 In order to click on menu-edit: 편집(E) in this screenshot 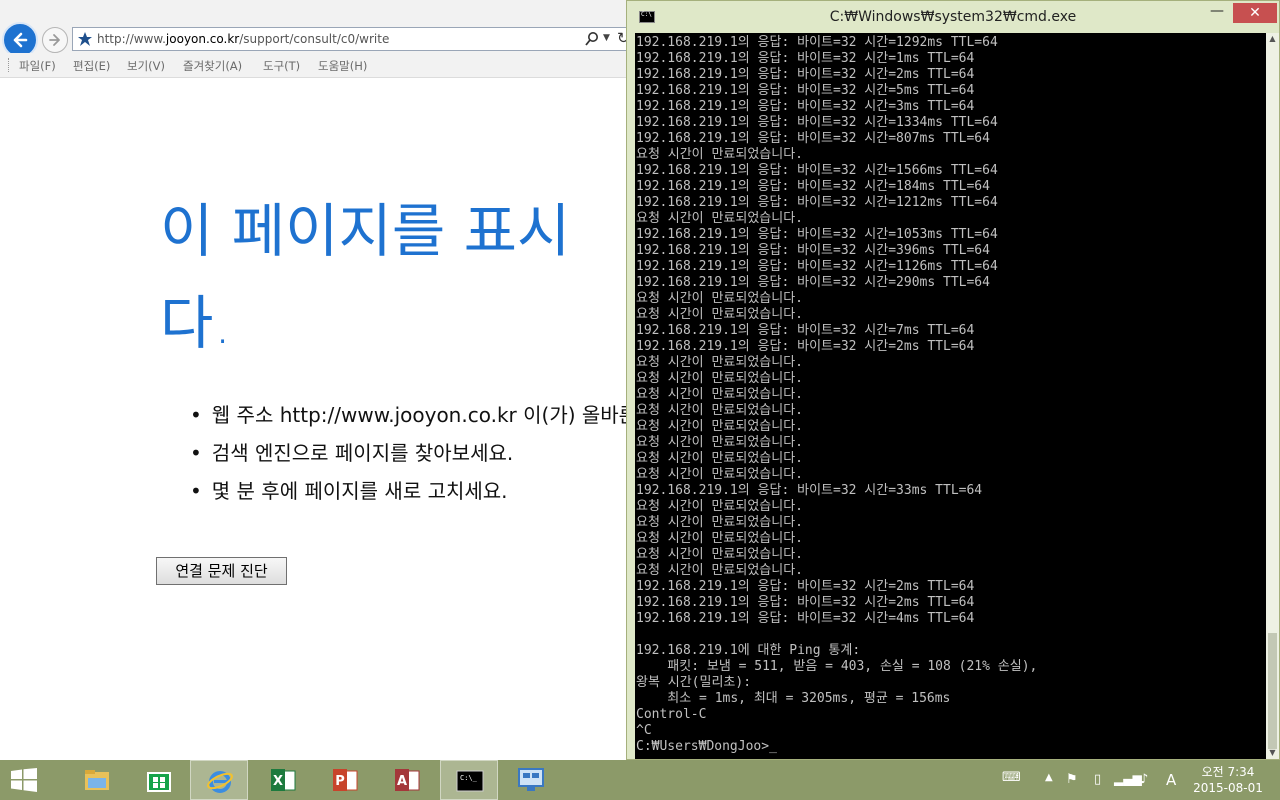, I will do `click(91, 66)`.